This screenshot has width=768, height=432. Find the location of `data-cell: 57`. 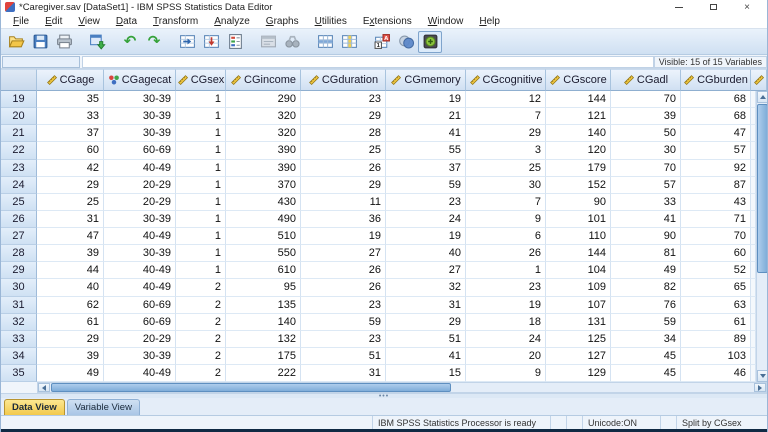

data-cell: 57 is located at coordinates (646, 185).